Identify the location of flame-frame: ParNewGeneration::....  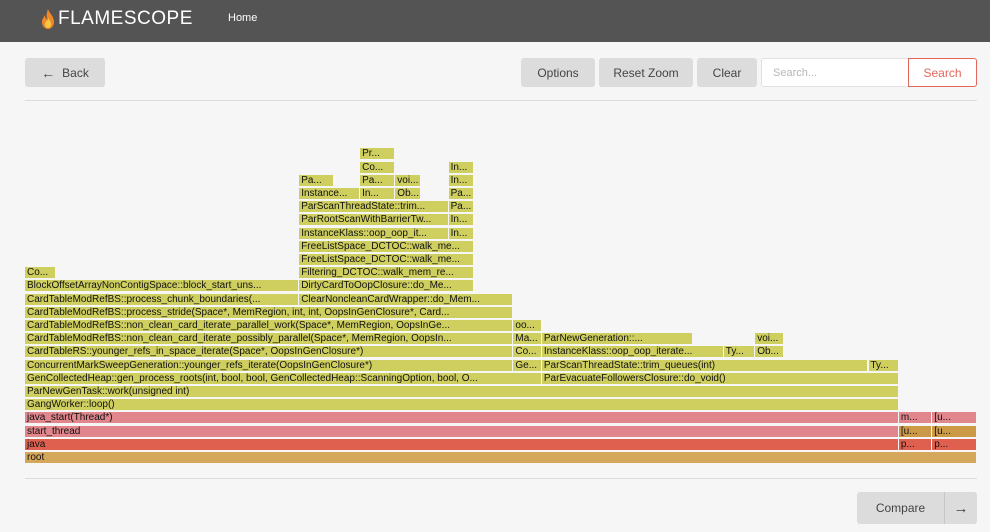
(617, 339).